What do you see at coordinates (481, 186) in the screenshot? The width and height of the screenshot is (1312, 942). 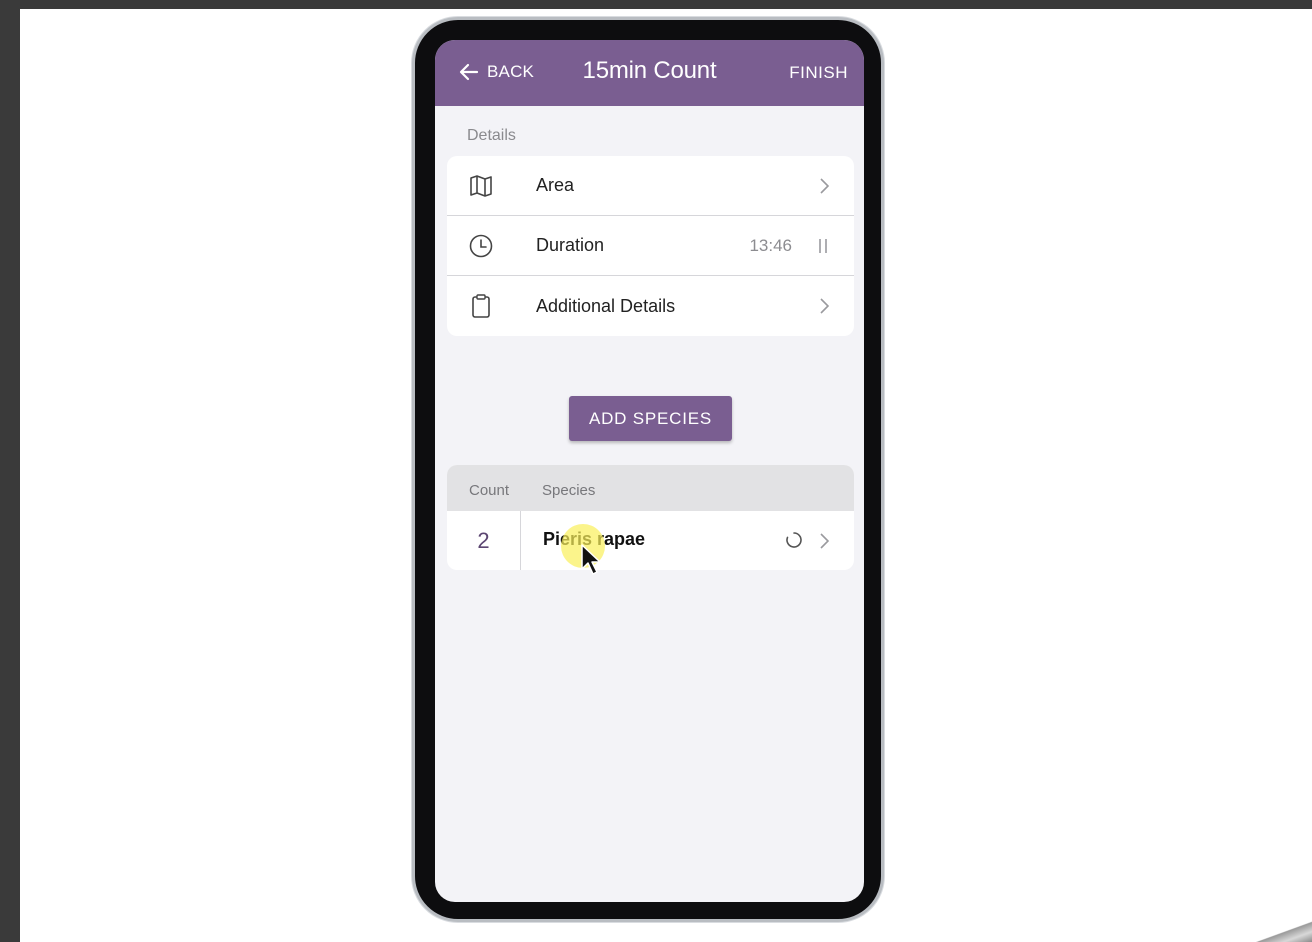 I see `map-icon` at bounding box center [481, 186].